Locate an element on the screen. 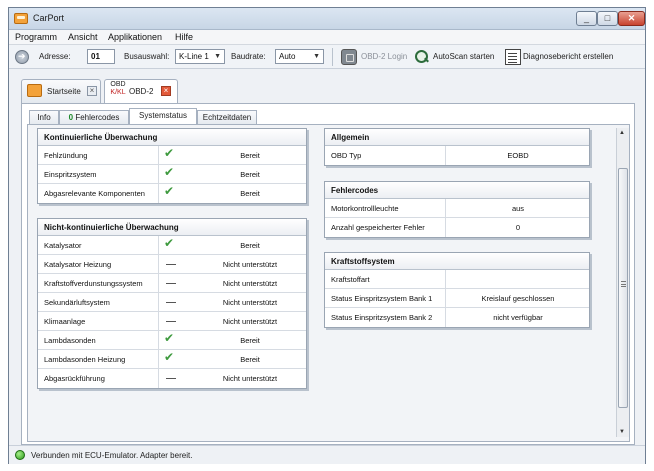 This screenshot has width=654, height=471. obd-login-button: OBD-2 Login is located at coordinates (384, 56).